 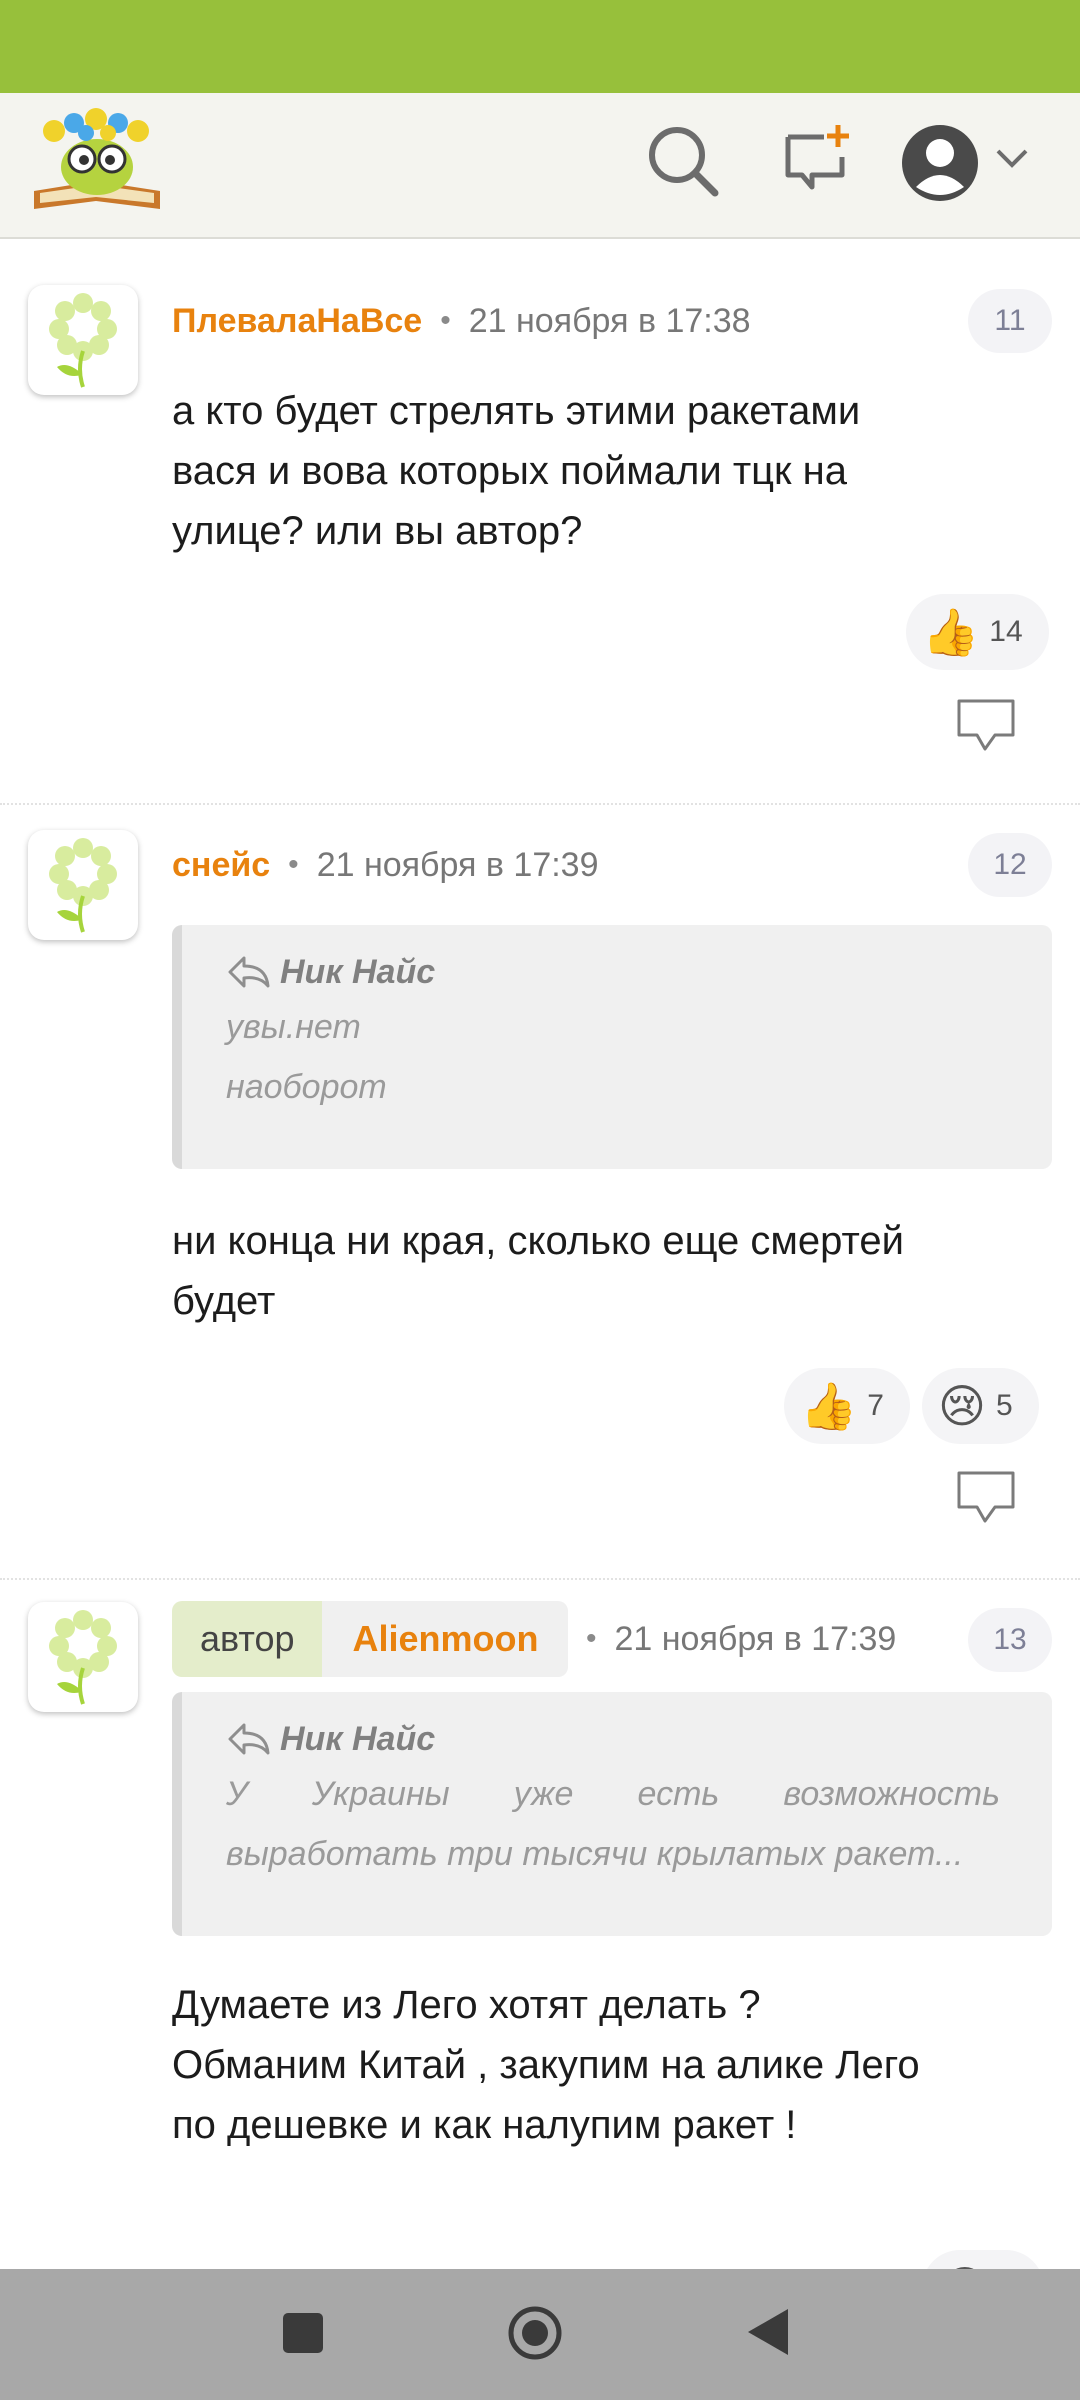 I want to click on system-nav-bar, so click(x=540, y=2334).